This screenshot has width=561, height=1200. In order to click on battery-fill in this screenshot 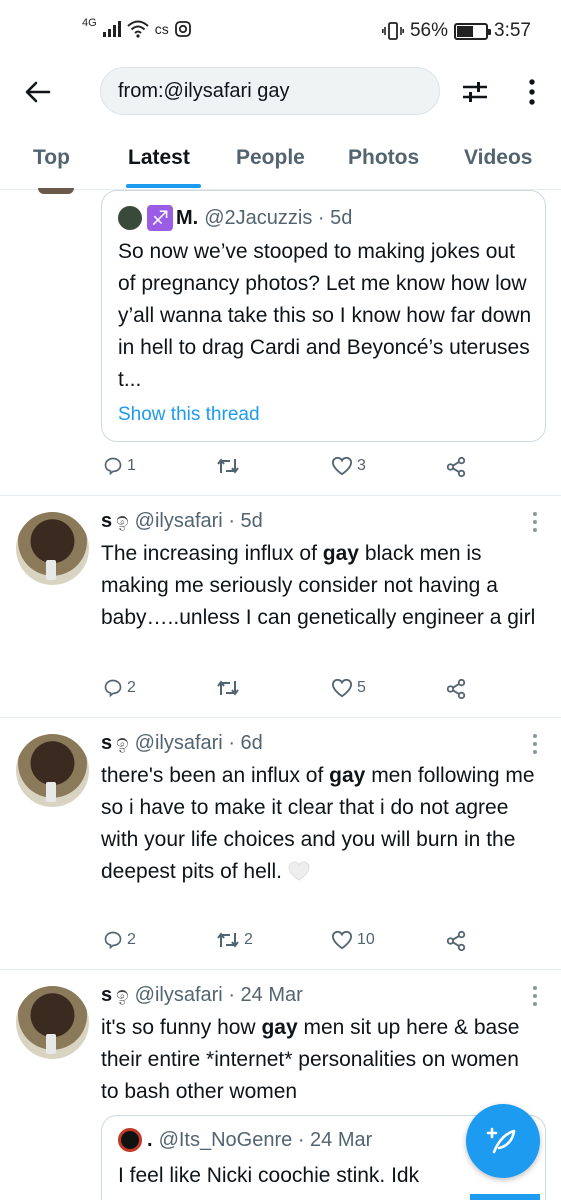, I will do `click(465, 31)`.